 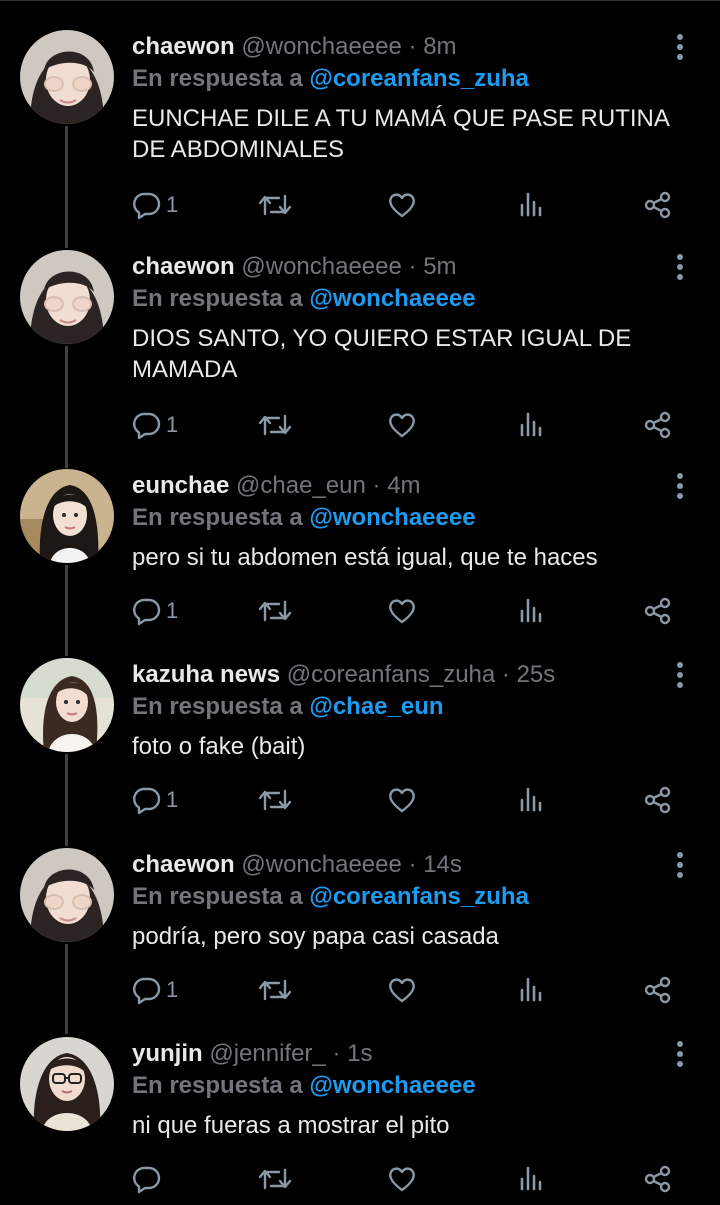 What do you see at coordinates (439, 46) in the screenshot?
I see `timestamp: 8m` at bounding box center [439, 46].